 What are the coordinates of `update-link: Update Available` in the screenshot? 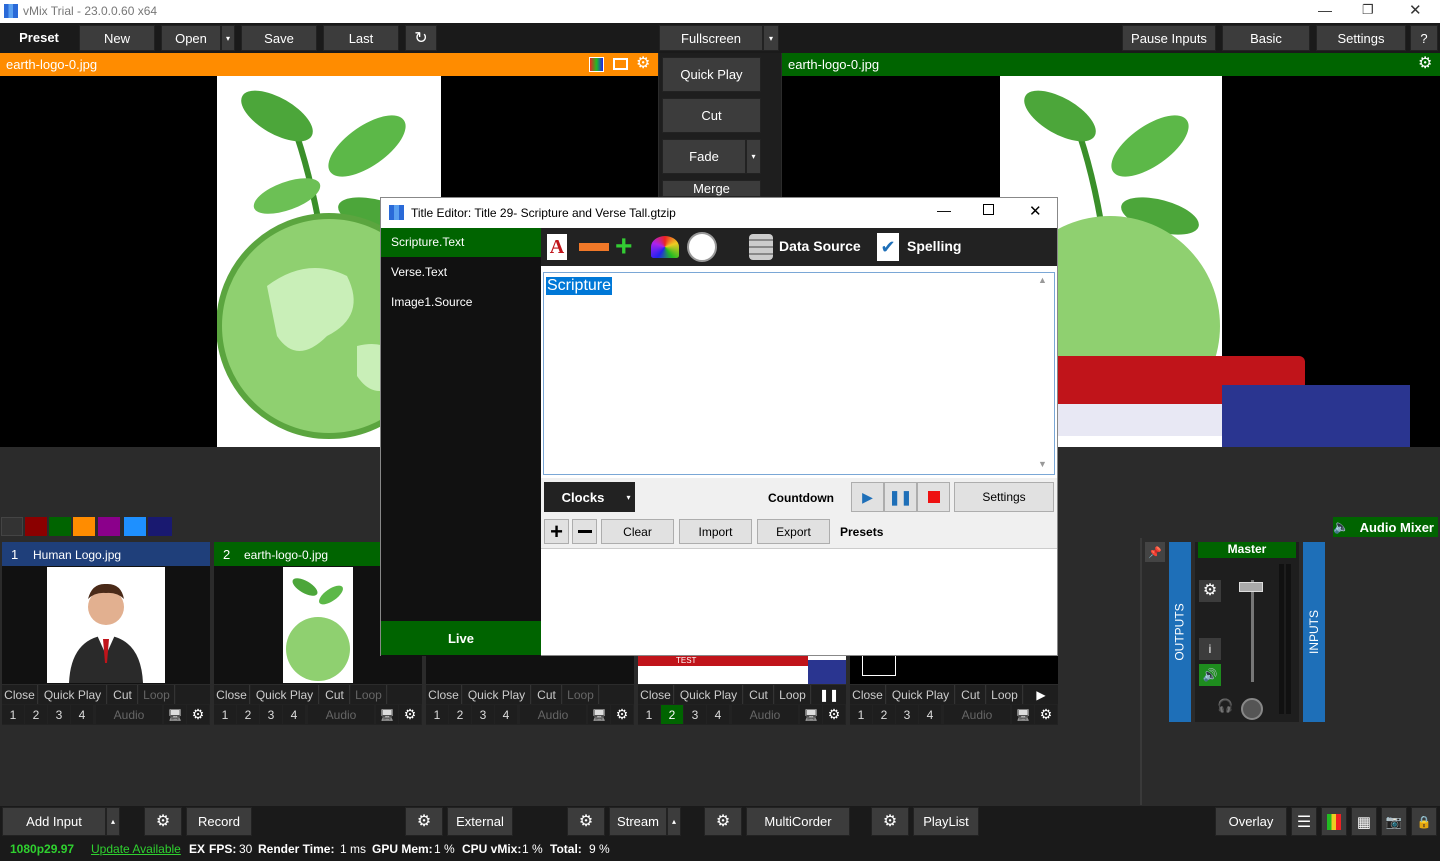 It's located at (136, 849).